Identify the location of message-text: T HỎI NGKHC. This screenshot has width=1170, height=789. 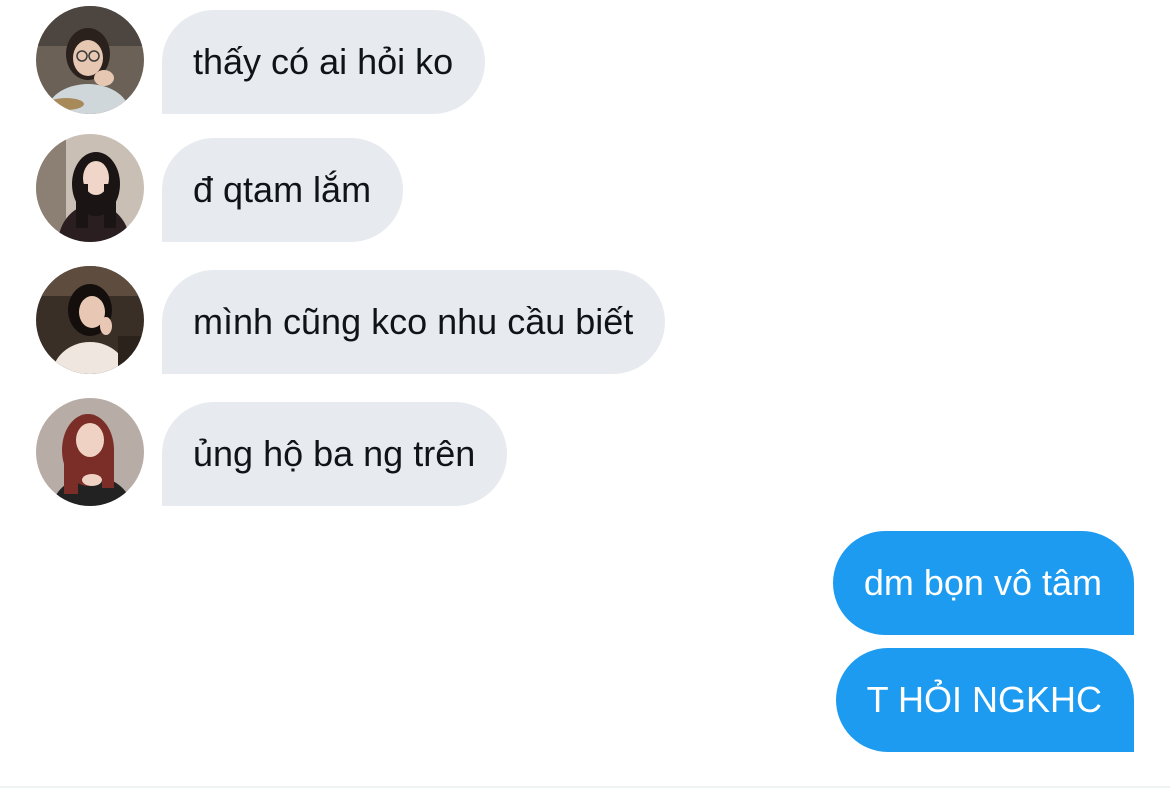
(984, 699).